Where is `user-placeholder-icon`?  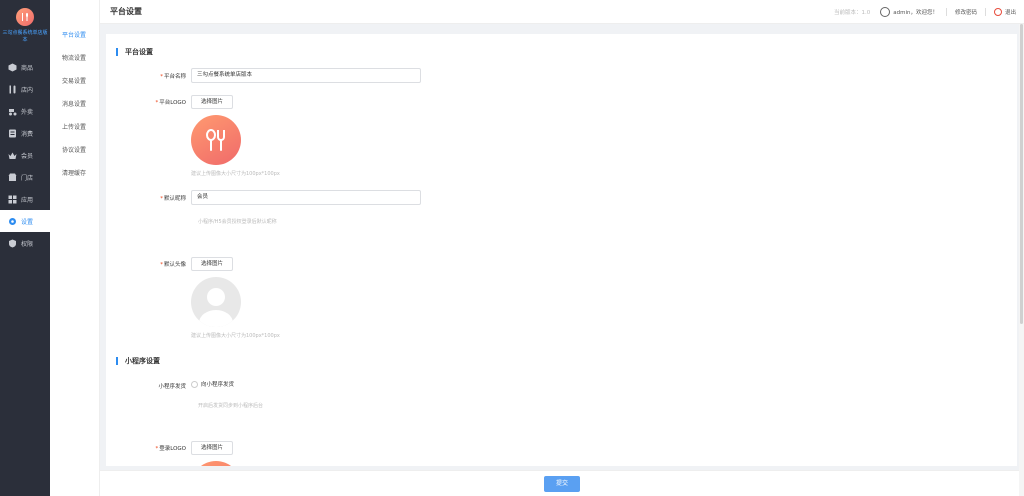
user-placeholder-icon is located at coordinates (216, 307).